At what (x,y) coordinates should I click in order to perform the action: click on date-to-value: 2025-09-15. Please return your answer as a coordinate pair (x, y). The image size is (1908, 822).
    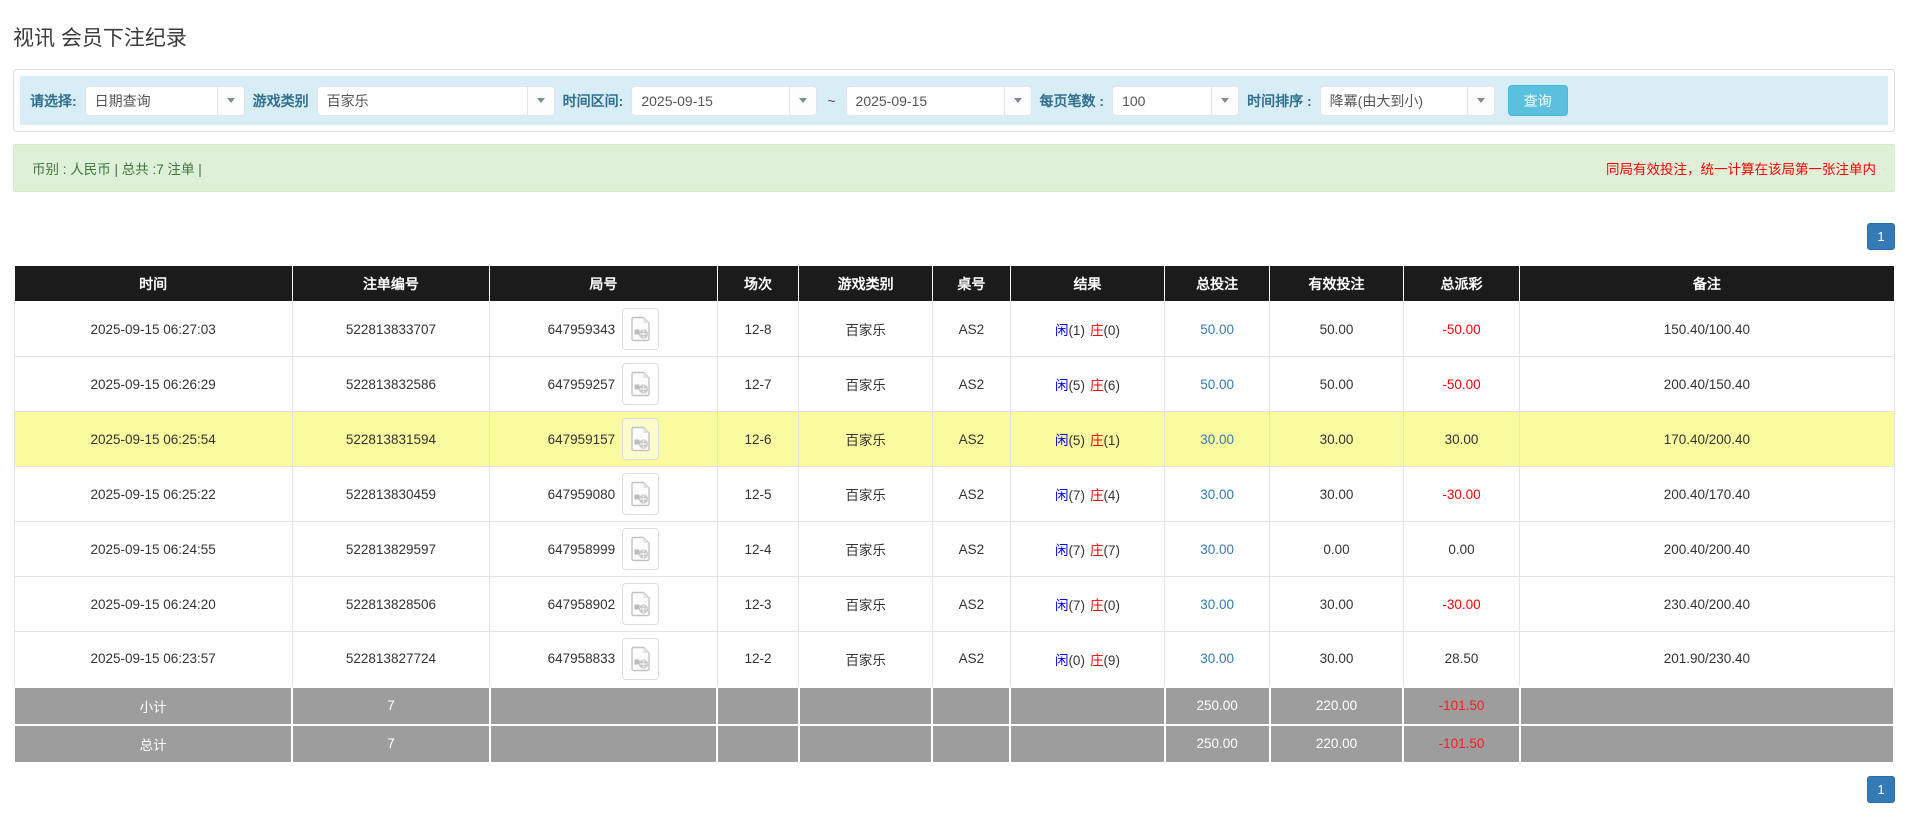
    Looking at the image, I should click on (925, 101).